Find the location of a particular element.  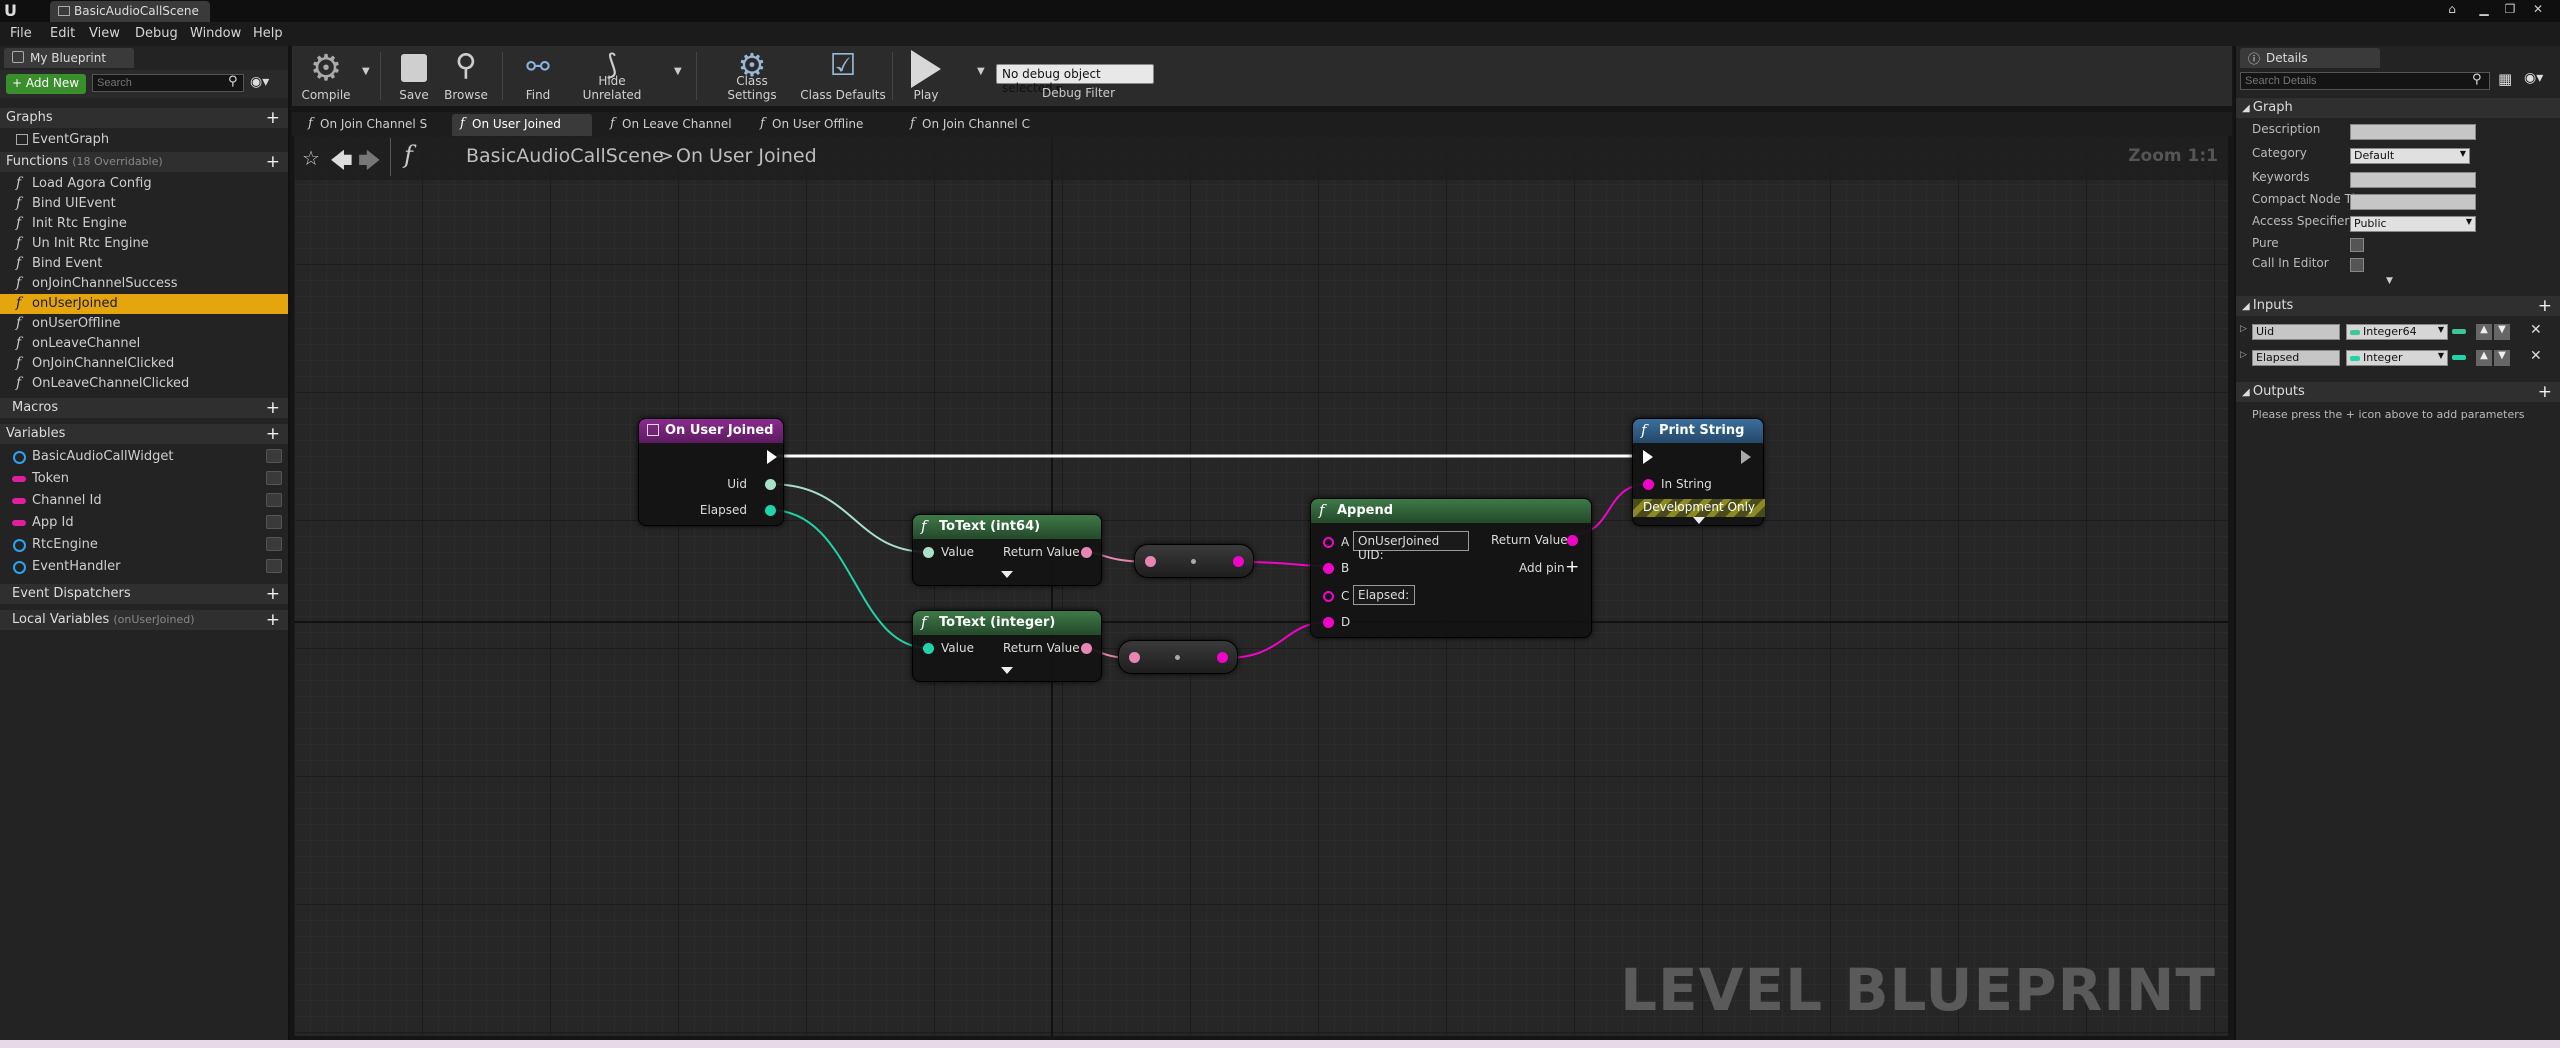

conversion-input-pin is located at coordinates (1134, 657).